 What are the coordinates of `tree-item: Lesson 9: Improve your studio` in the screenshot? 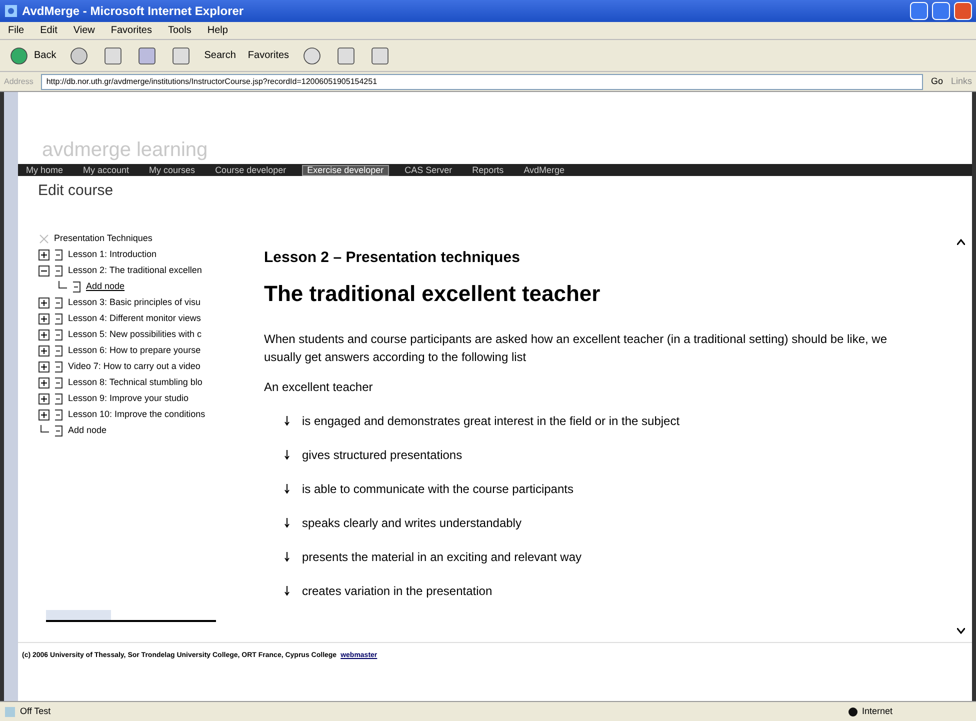 It's located at (128, 399).